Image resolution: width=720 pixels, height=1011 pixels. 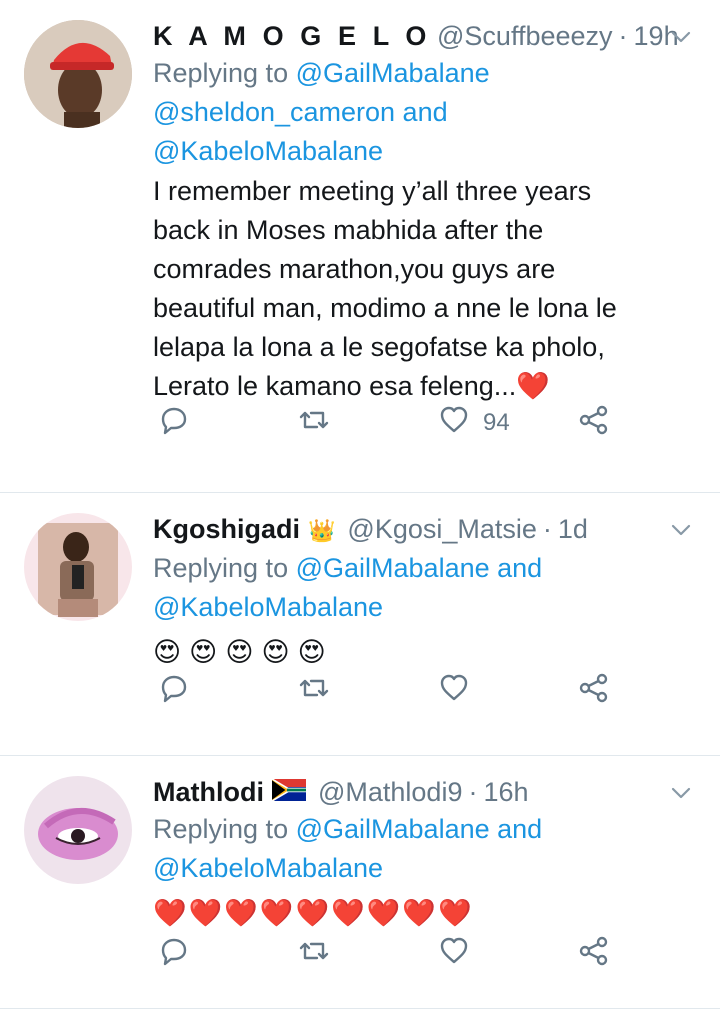 What do you see at coordinates (505, 792) in the screenshot?
I see `timestamp: 16h` at bounding box center [505, 792].